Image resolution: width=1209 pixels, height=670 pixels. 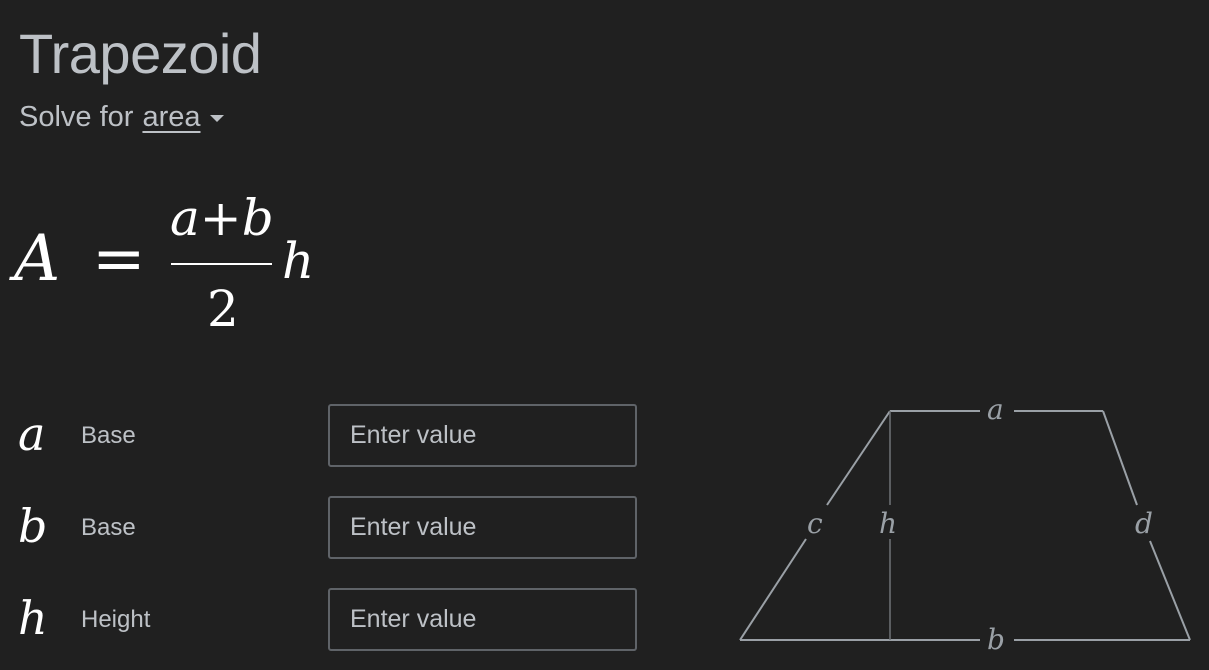 What do you see at coordinates (858, 458) in the screenshot?
I see `left-leg-upper` at bounding box center [858, 458].